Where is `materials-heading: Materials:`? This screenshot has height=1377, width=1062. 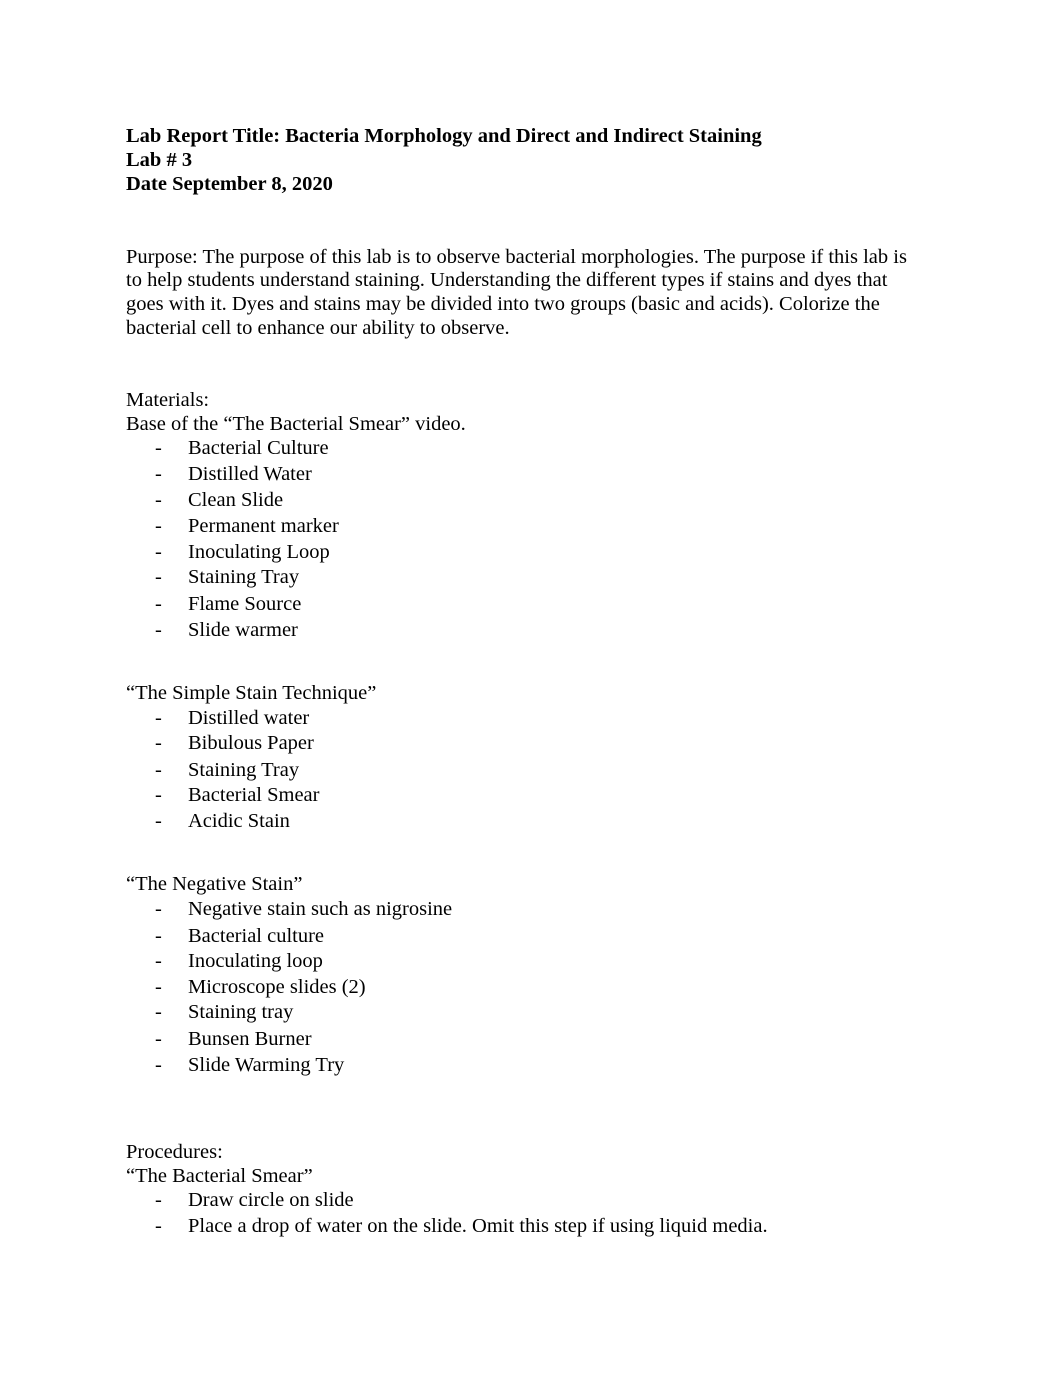 materials-heading: Materials: is located at coordinates (168, 400).